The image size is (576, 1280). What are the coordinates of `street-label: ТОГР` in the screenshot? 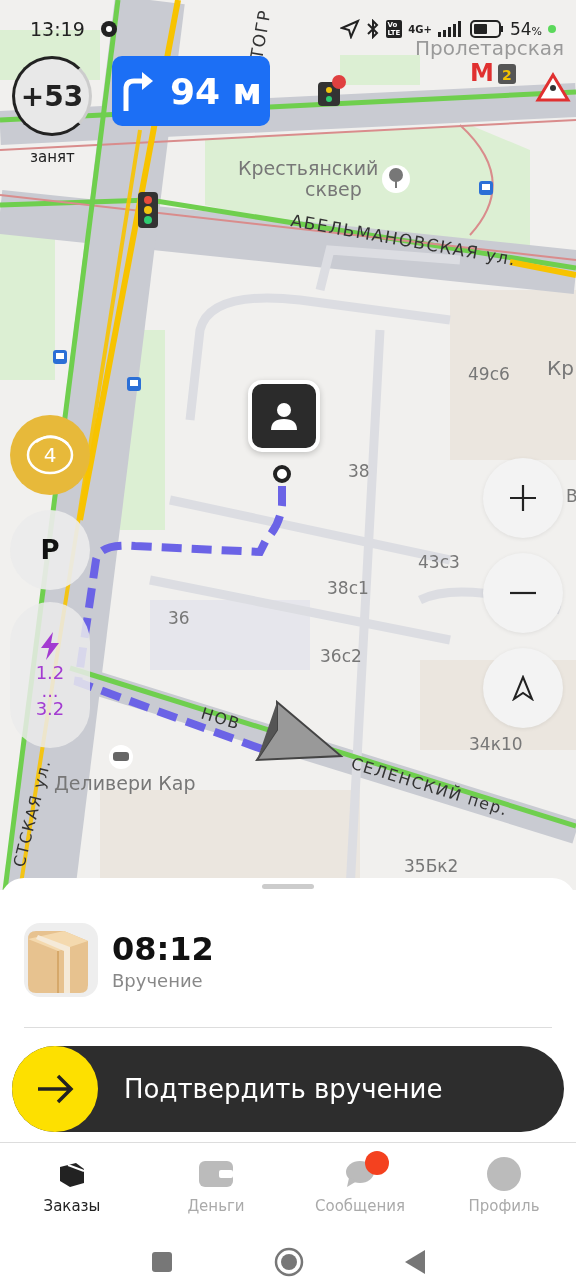 It's located at (260, 34).